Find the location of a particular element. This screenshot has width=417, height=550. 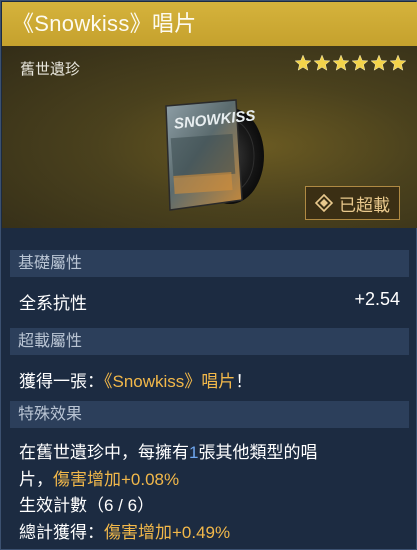

stat-value: +2.54 is located at coordinates (377, 299).